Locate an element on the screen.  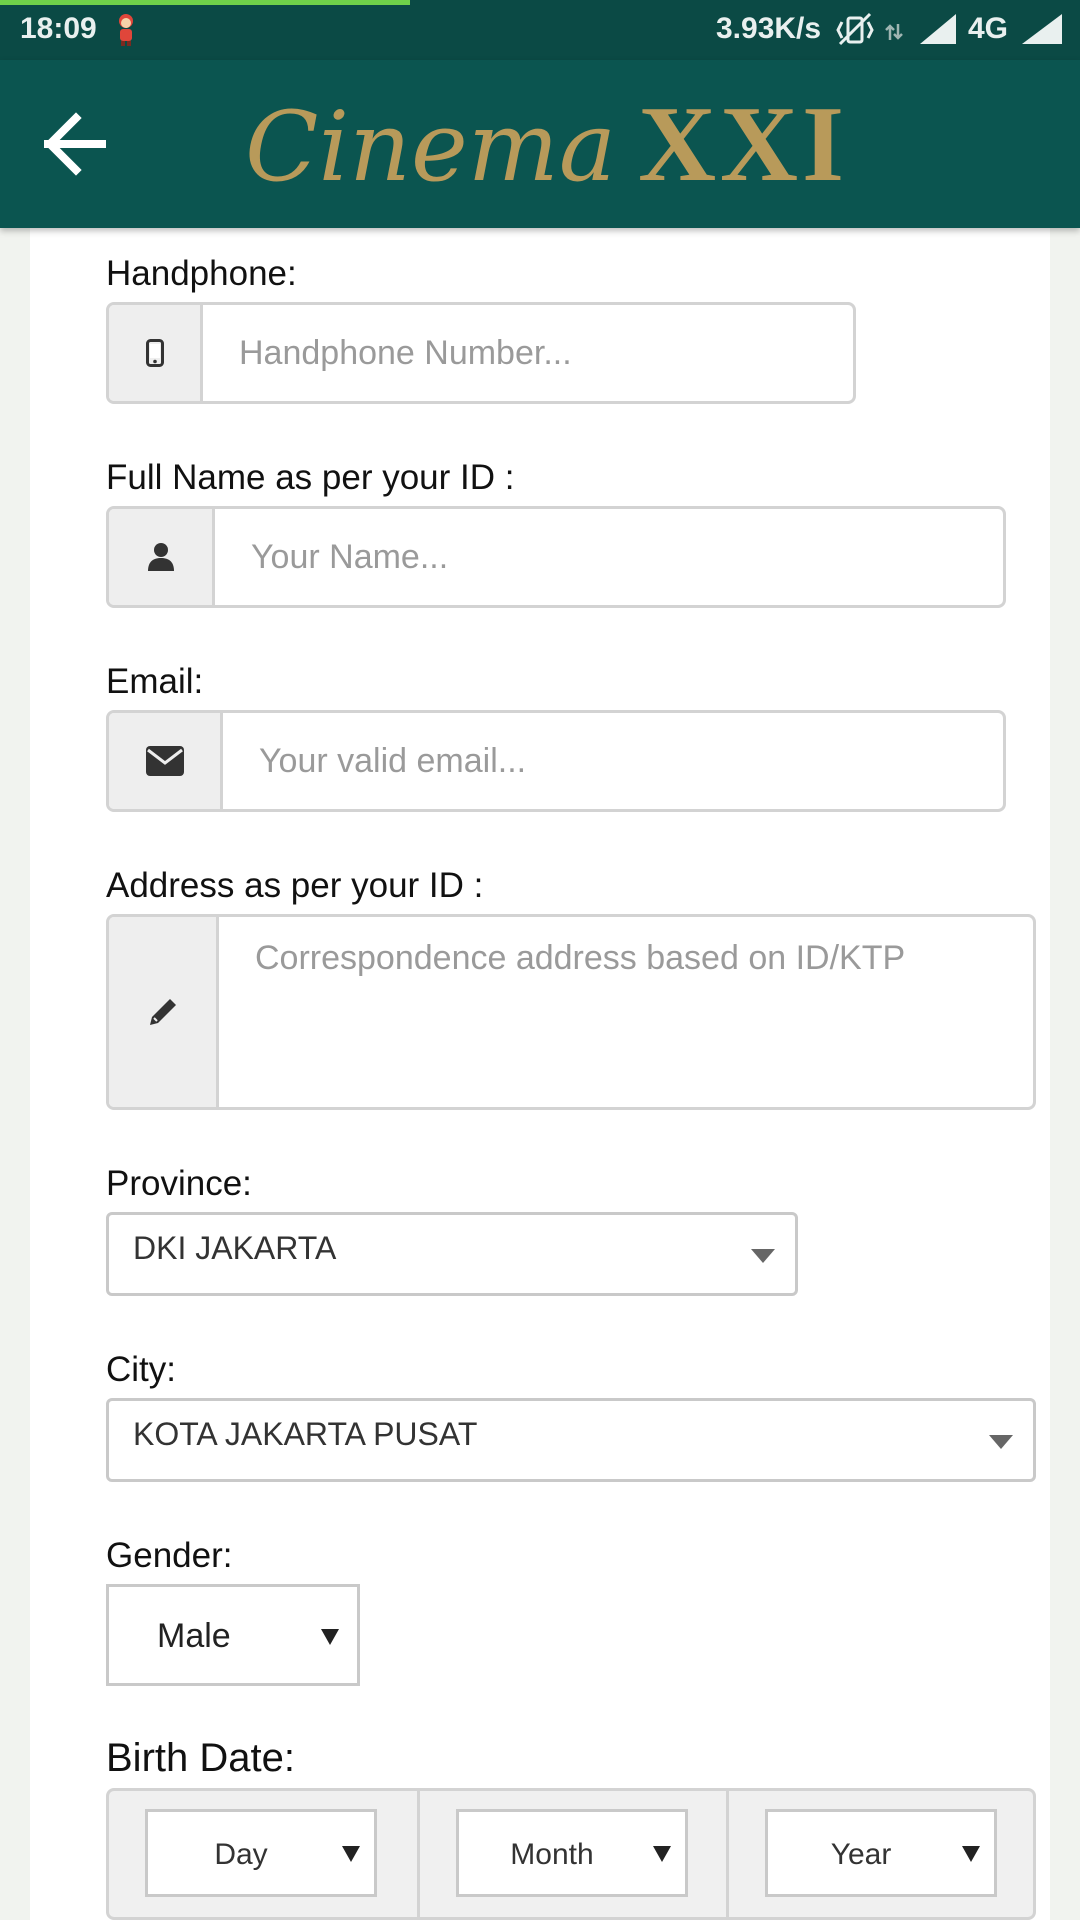
network-speed: 3.93K/s is located at coordinates (769, 28).